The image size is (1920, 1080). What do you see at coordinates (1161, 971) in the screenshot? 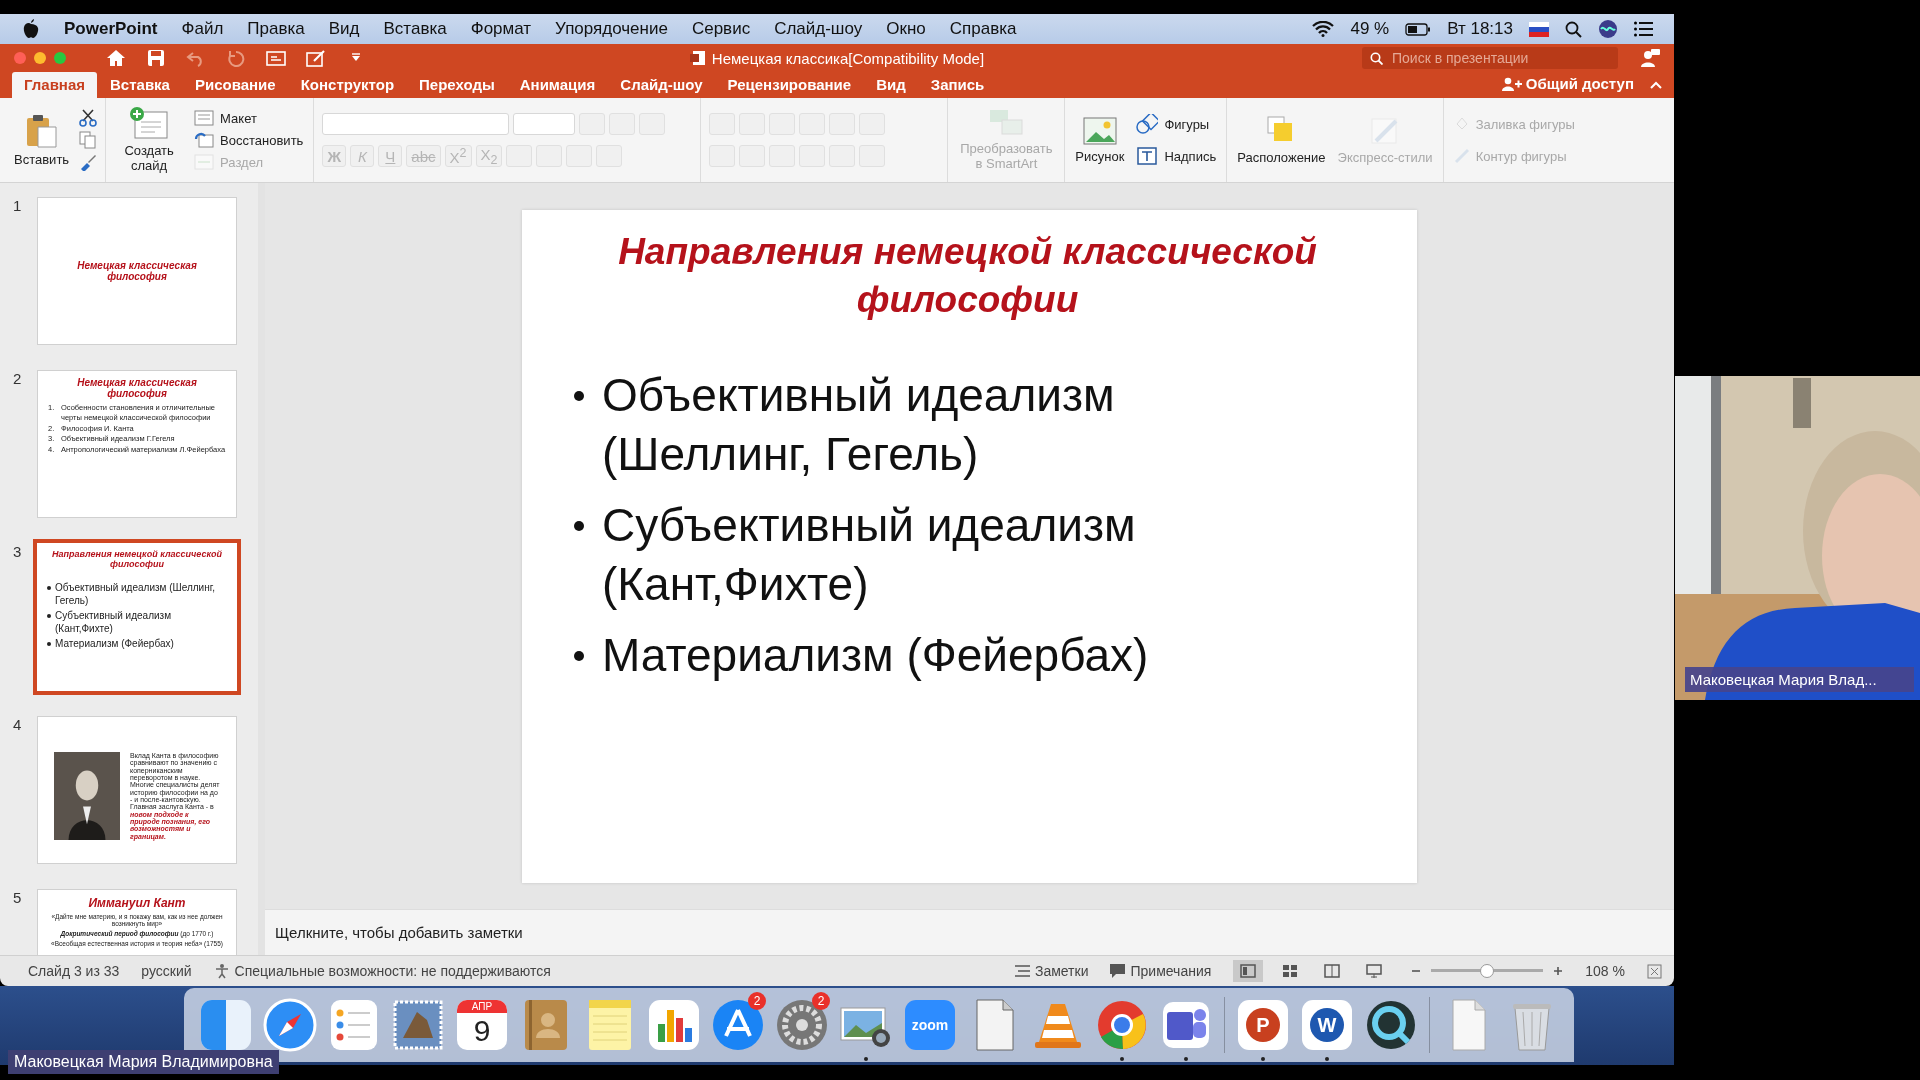
I see `comments-button: Примечания` at bounding box center [1161, 971].